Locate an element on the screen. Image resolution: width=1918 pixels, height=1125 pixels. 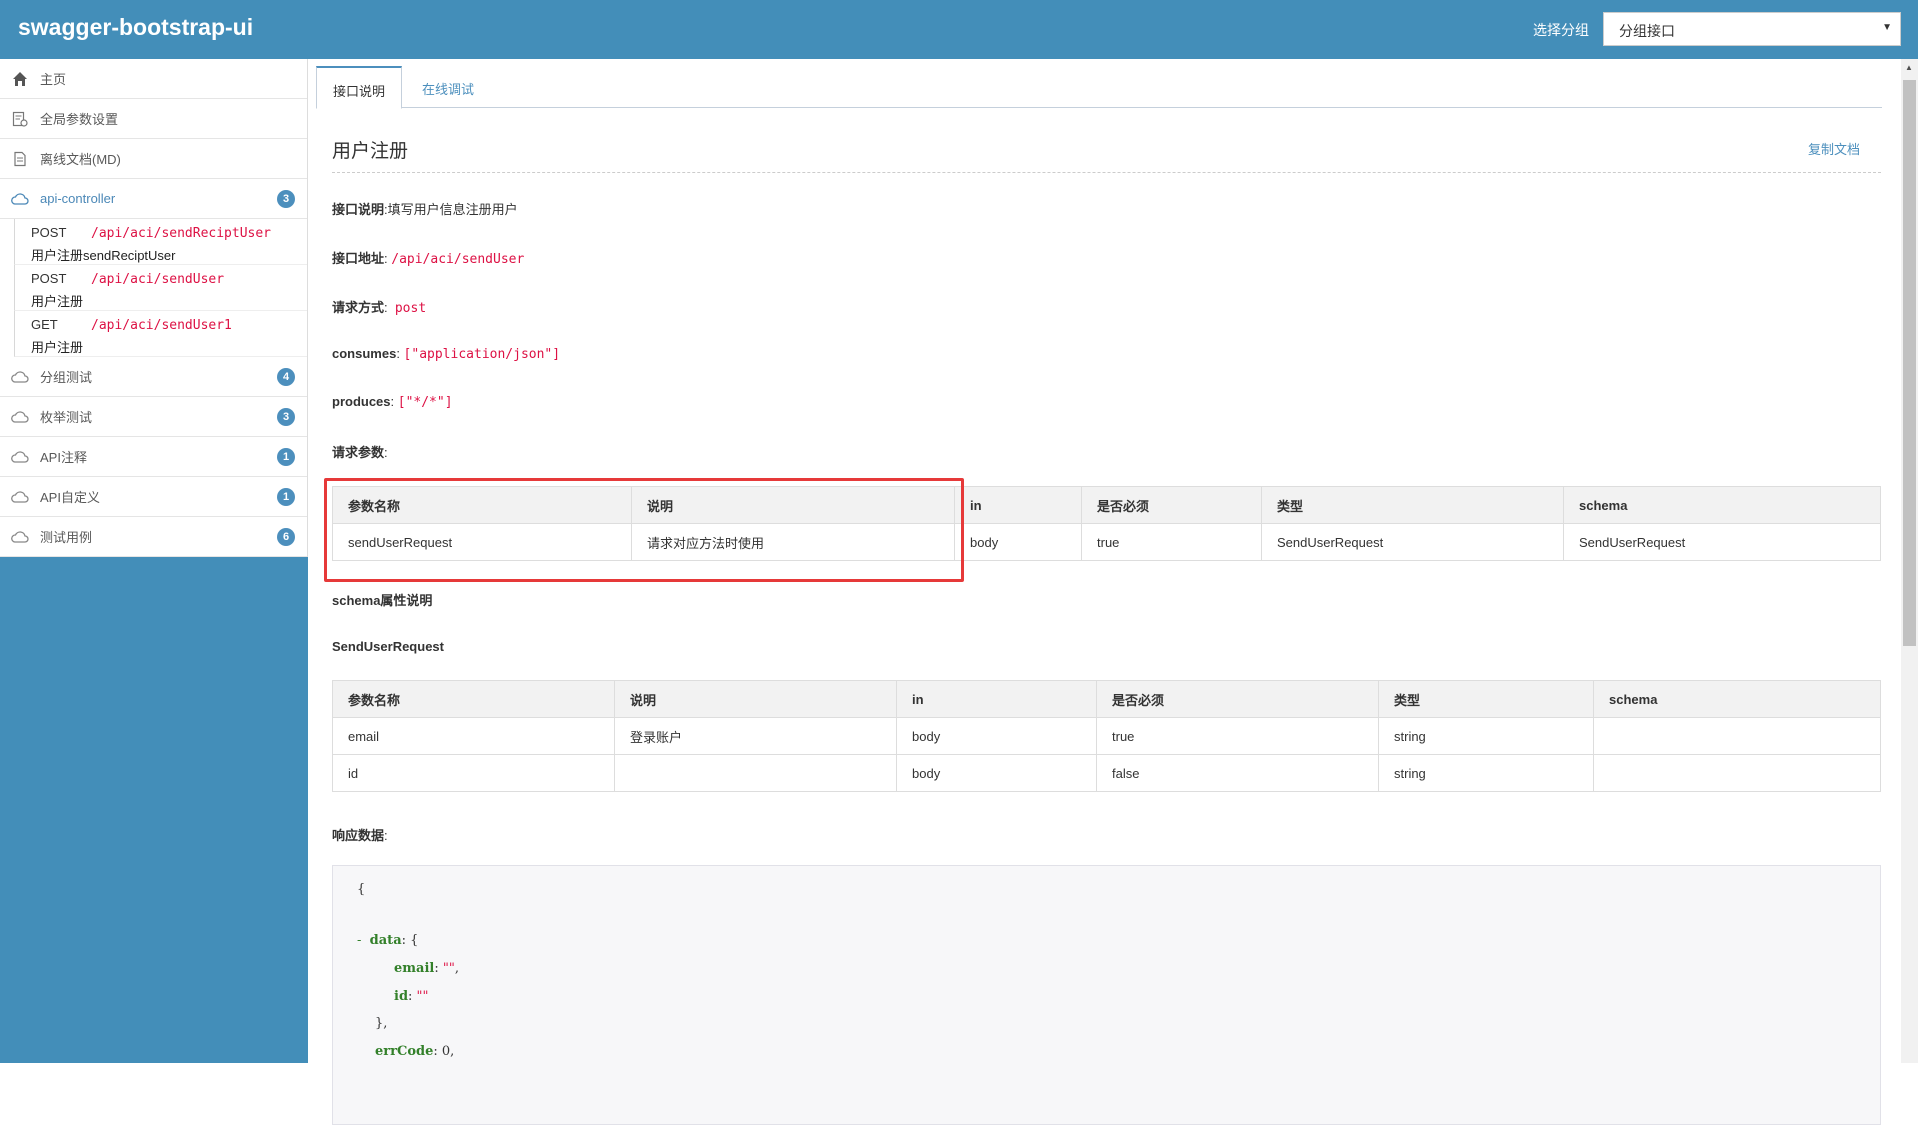
field-value: ["*/*"] is located at coordinates (425, 402).